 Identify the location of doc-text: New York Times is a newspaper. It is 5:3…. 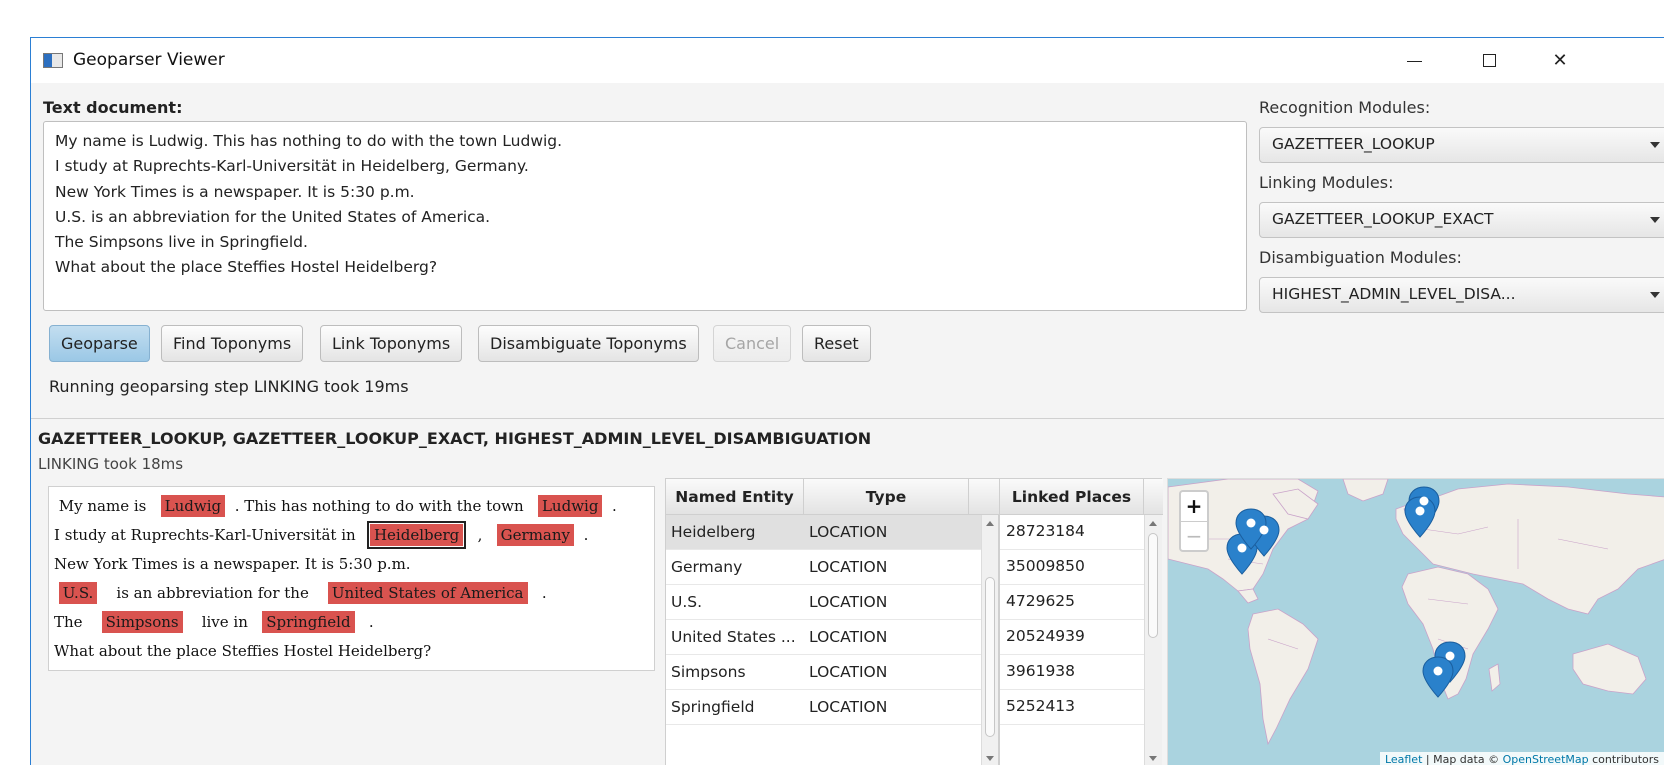
(232, 564).